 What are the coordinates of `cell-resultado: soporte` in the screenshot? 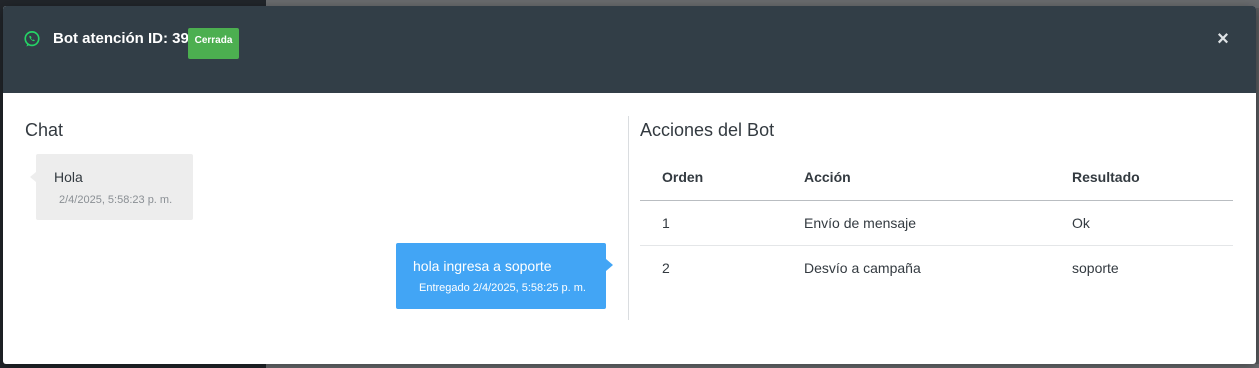 It's located at (1095, 267).